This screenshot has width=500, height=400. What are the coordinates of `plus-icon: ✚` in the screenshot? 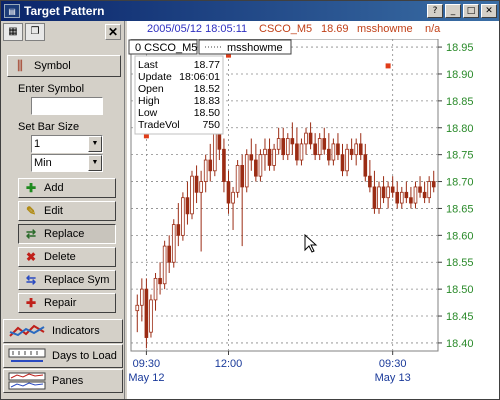 It's located at (31, 188).